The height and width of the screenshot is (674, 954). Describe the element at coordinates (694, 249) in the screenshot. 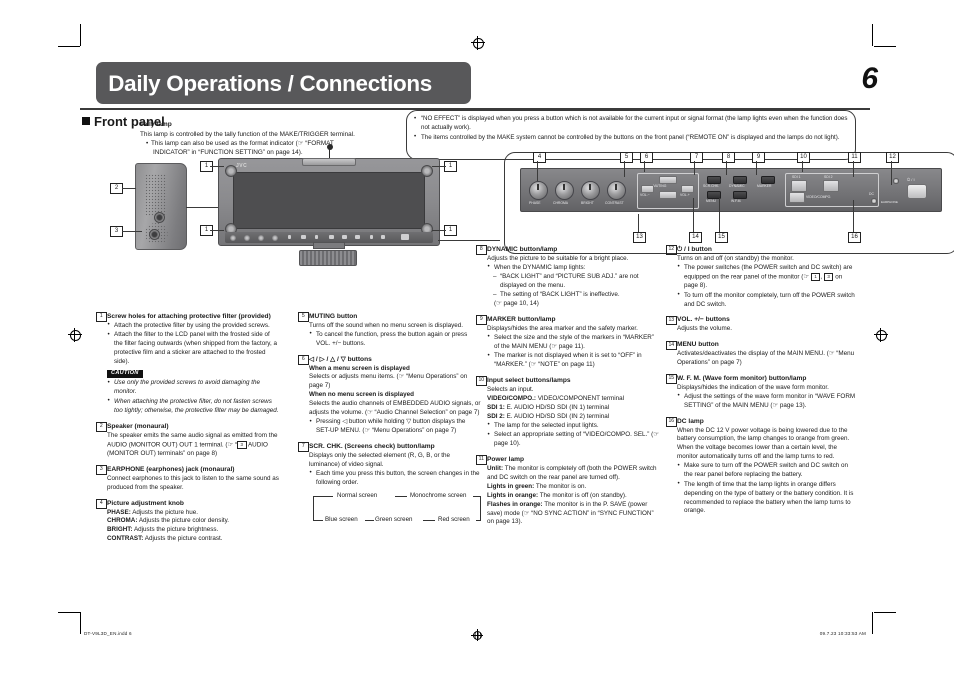

I see `item-12-title: ⏻ / I button` at that location.